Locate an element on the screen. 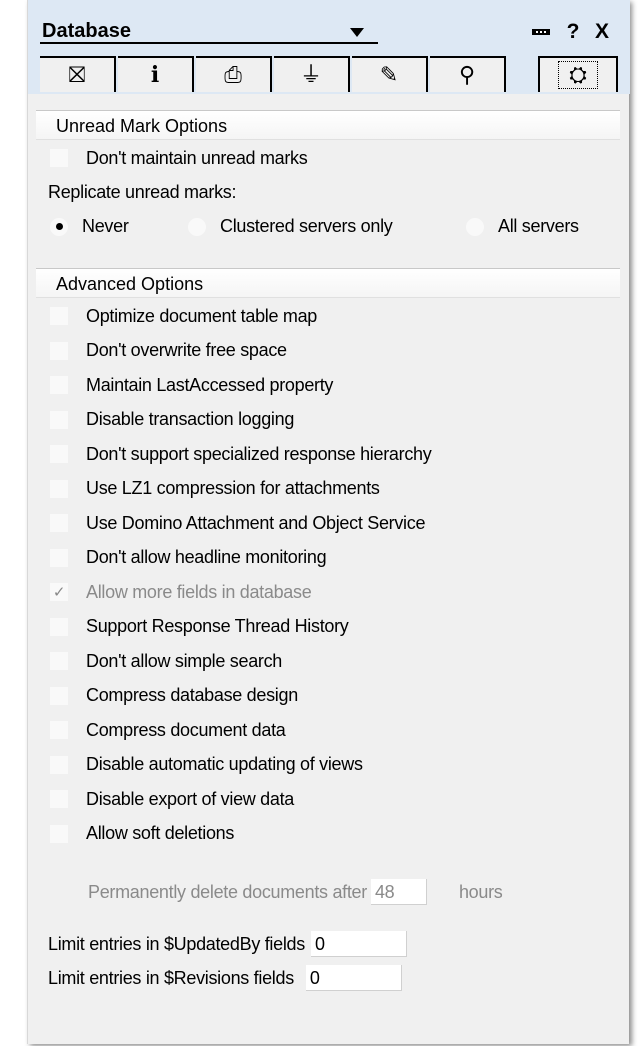 The image size is (638, 1046). advanced-option-row: Disable export of view data is located at coordinates (171, 799).